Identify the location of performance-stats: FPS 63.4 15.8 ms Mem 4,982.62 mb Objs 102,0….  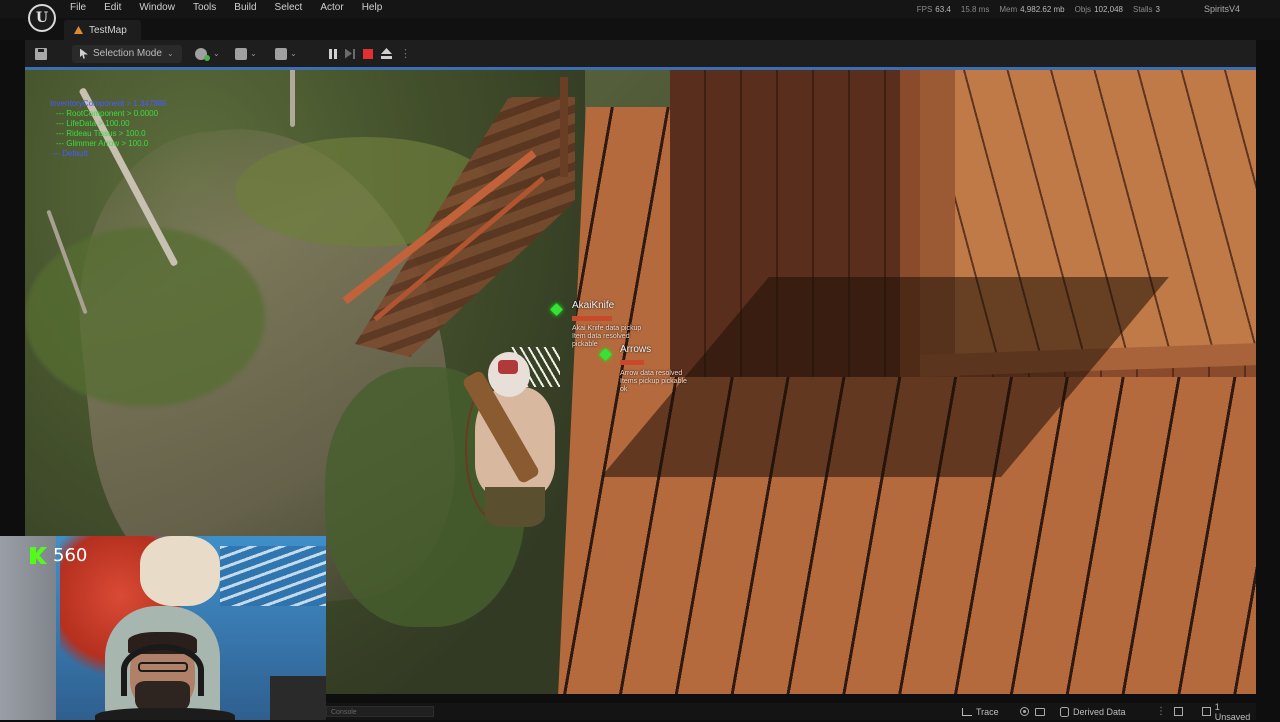
(1038, 9).